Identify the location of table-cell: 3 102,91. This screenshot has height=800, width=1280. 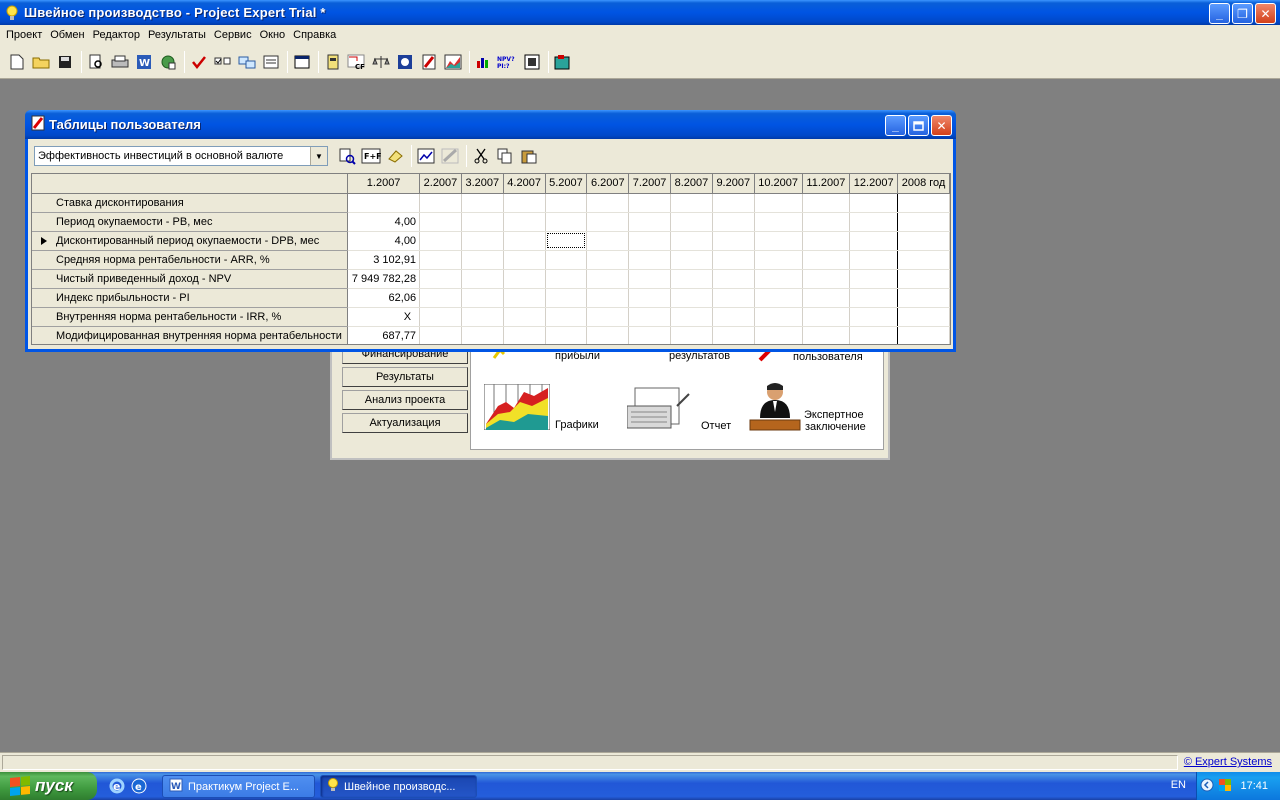
(384, 260).